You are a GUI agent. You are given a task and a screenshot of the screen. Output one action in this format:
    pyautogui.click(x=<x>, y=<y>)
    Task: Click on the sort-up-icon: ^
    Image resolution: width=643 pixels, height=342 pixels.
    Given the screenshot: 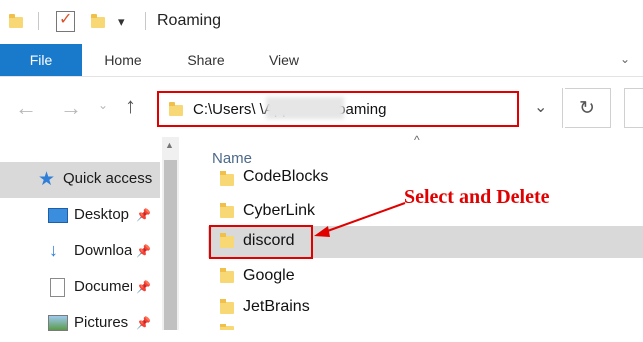 What is the action you would take?
    pyautogui.click(x=417, y=140)
    